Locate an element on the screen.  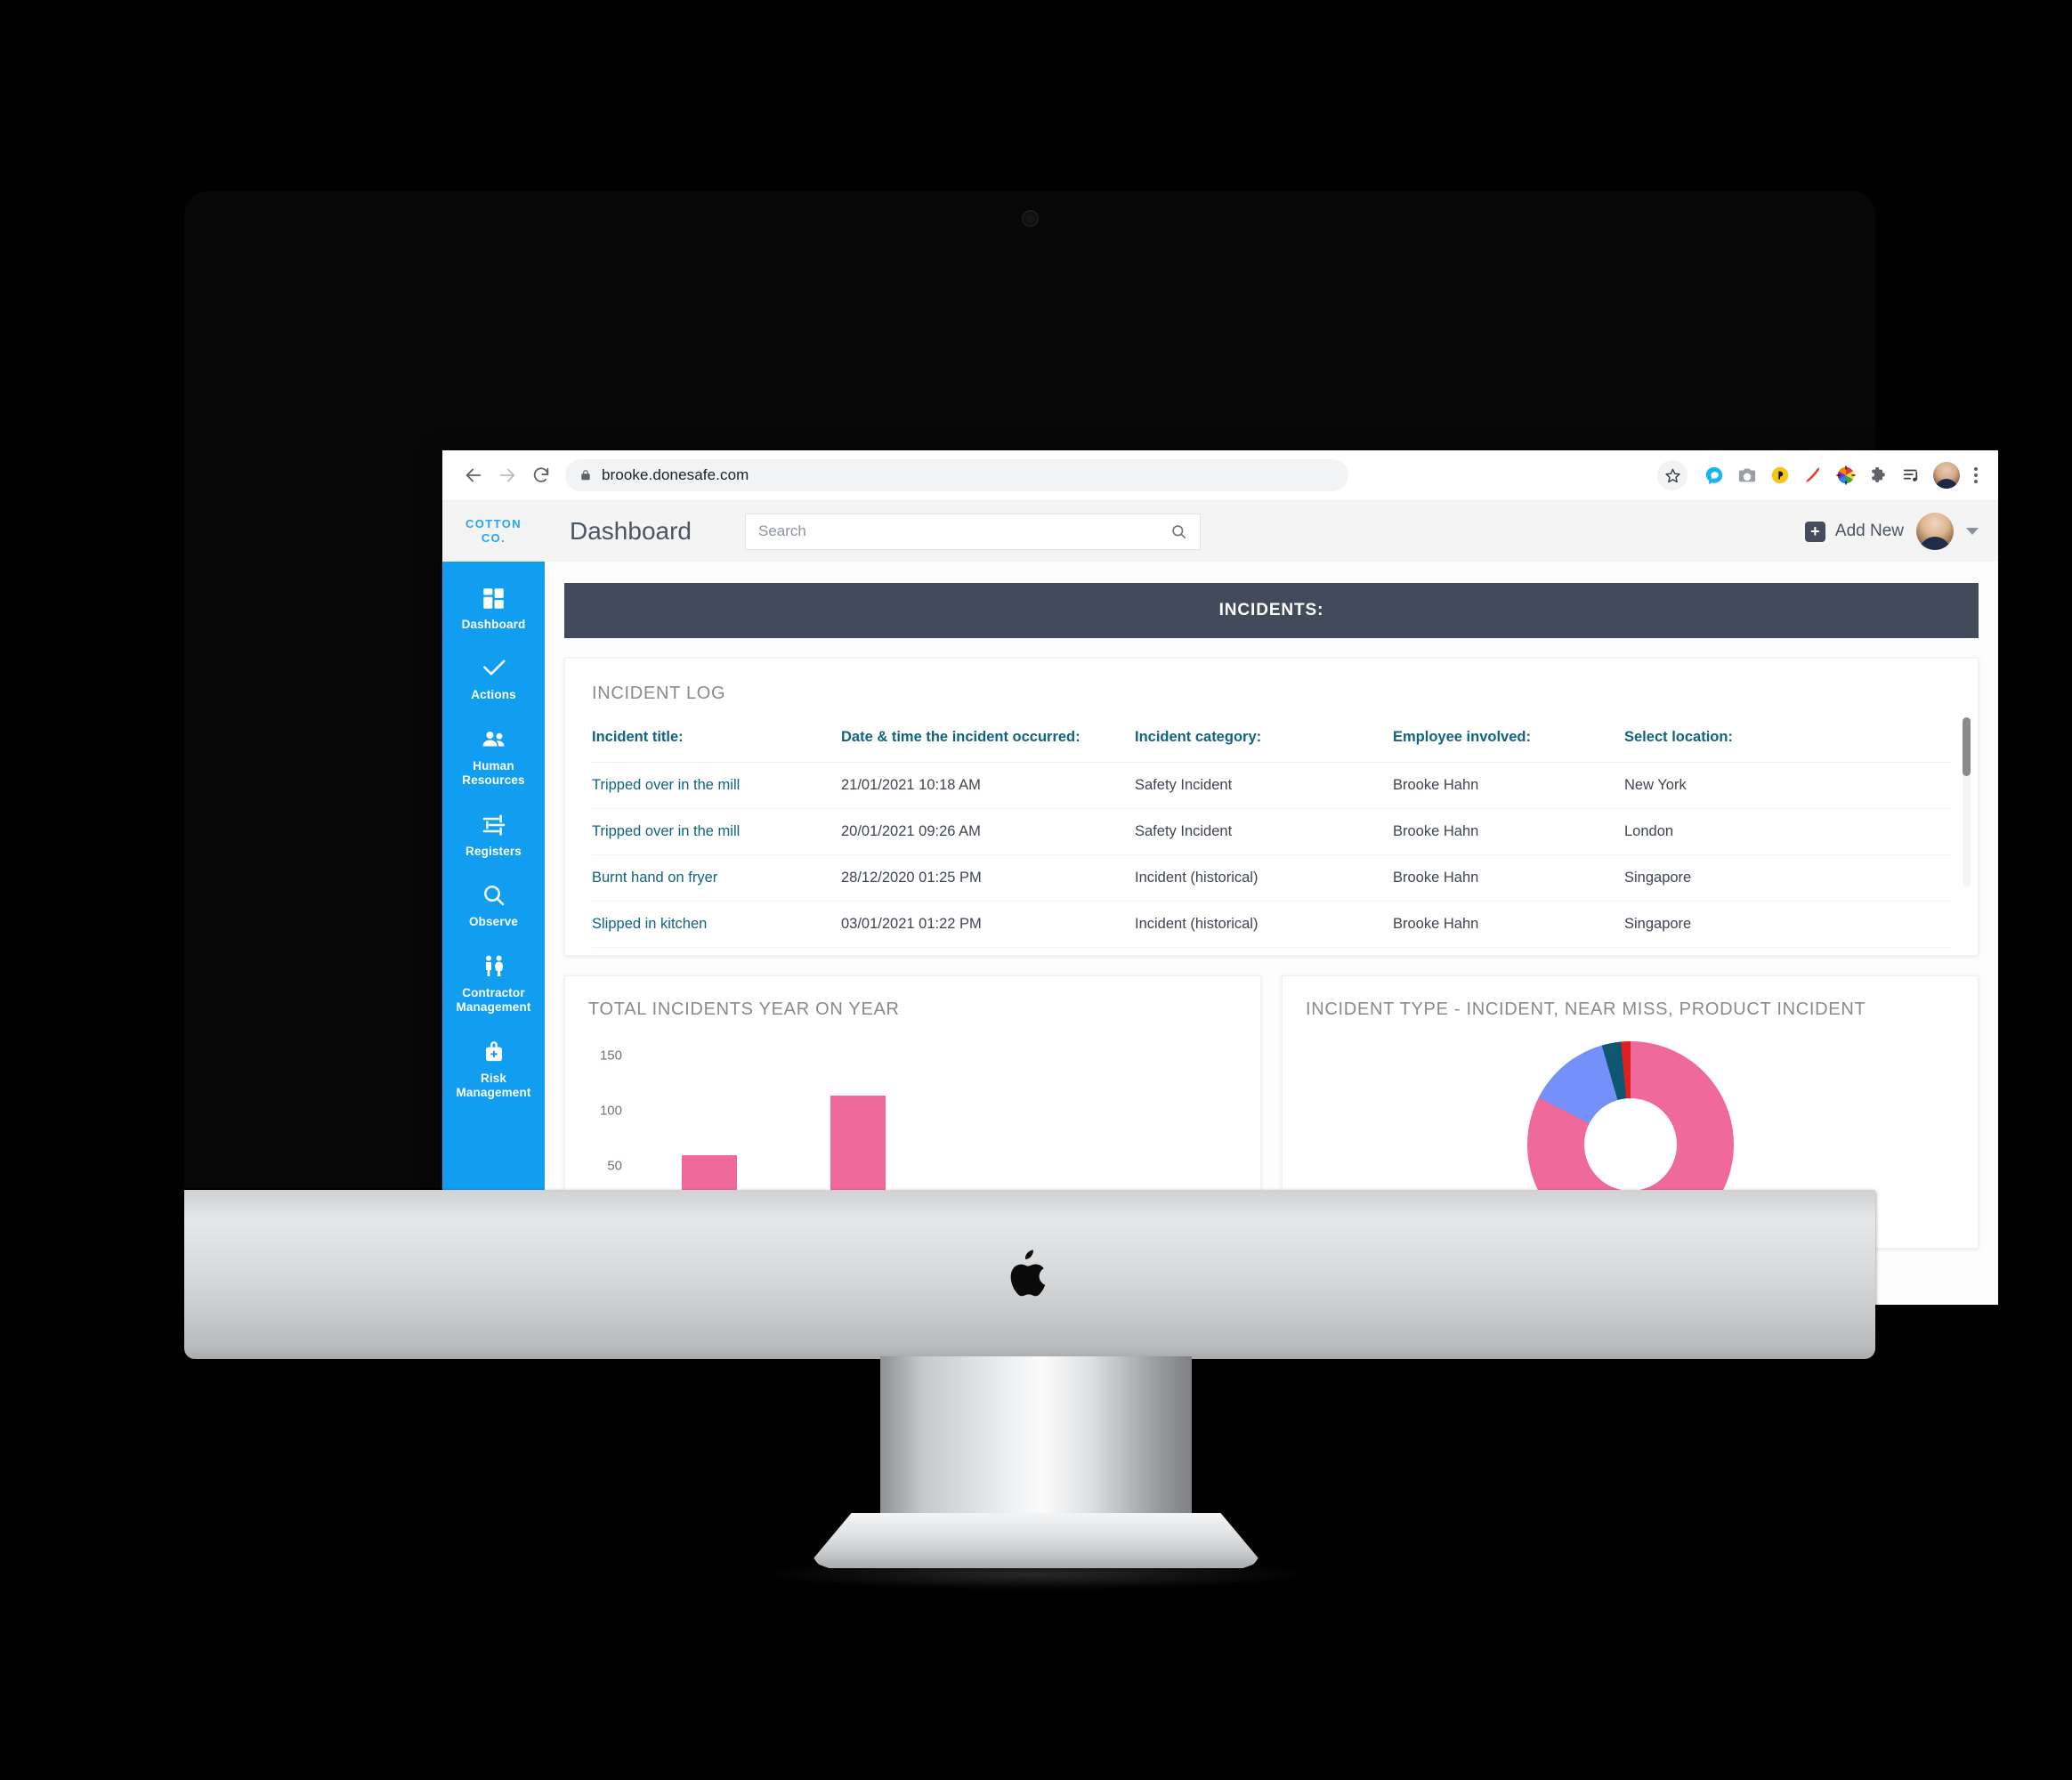
sliders-icon is located at coordinates (494, 825).